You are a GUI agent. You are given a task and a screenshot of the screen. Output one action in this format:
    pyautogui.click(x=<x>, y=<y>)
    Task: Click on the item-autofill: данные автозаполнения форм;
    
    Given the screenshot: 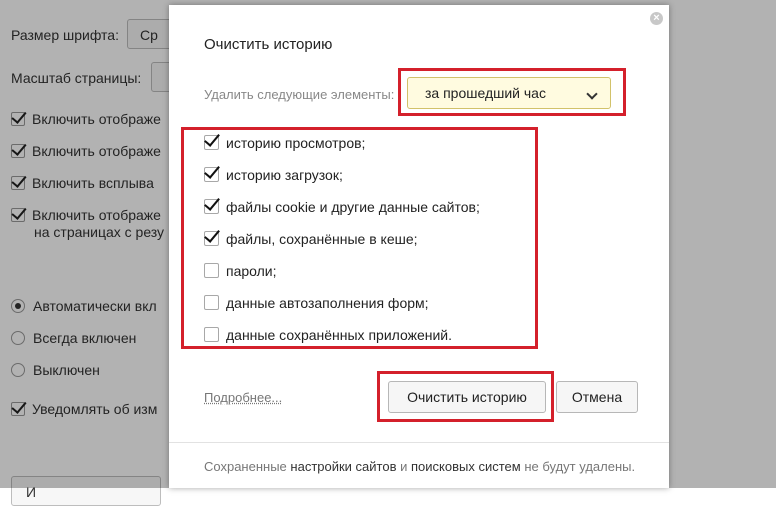 What is the action you would take?
    pyautogui.click(x=316, y=305)
    